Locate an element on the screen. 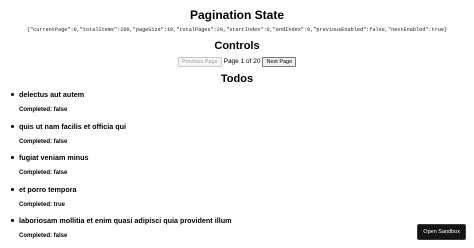 This screenshot has height=248, width=474. list-item: fugiat veniam minus Completed: false is located at coordinates (237, 169).